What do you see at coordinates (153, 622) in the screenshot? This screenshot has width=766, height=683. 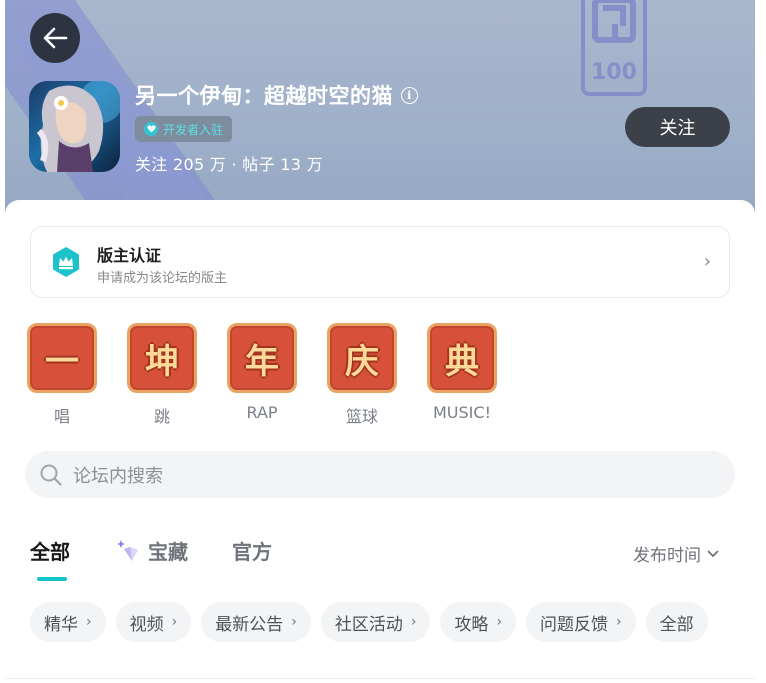 I see `filter-chip: 视频 ›` at bounding box center [153, 622].